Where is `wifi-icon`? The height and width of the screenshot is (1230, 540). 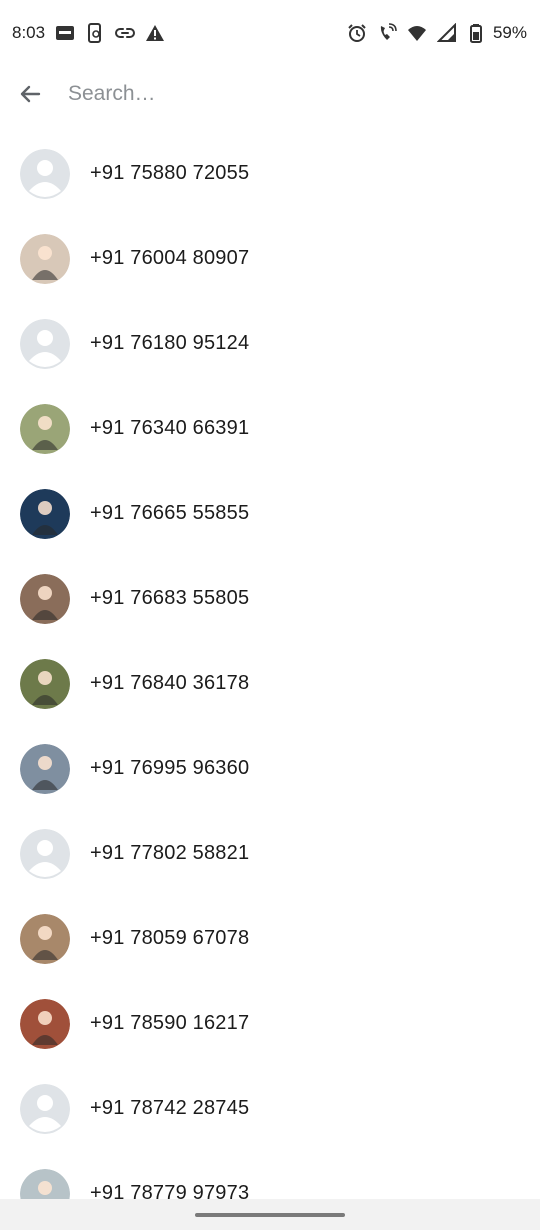
wifi-icon is located at coordinates (417, 33).